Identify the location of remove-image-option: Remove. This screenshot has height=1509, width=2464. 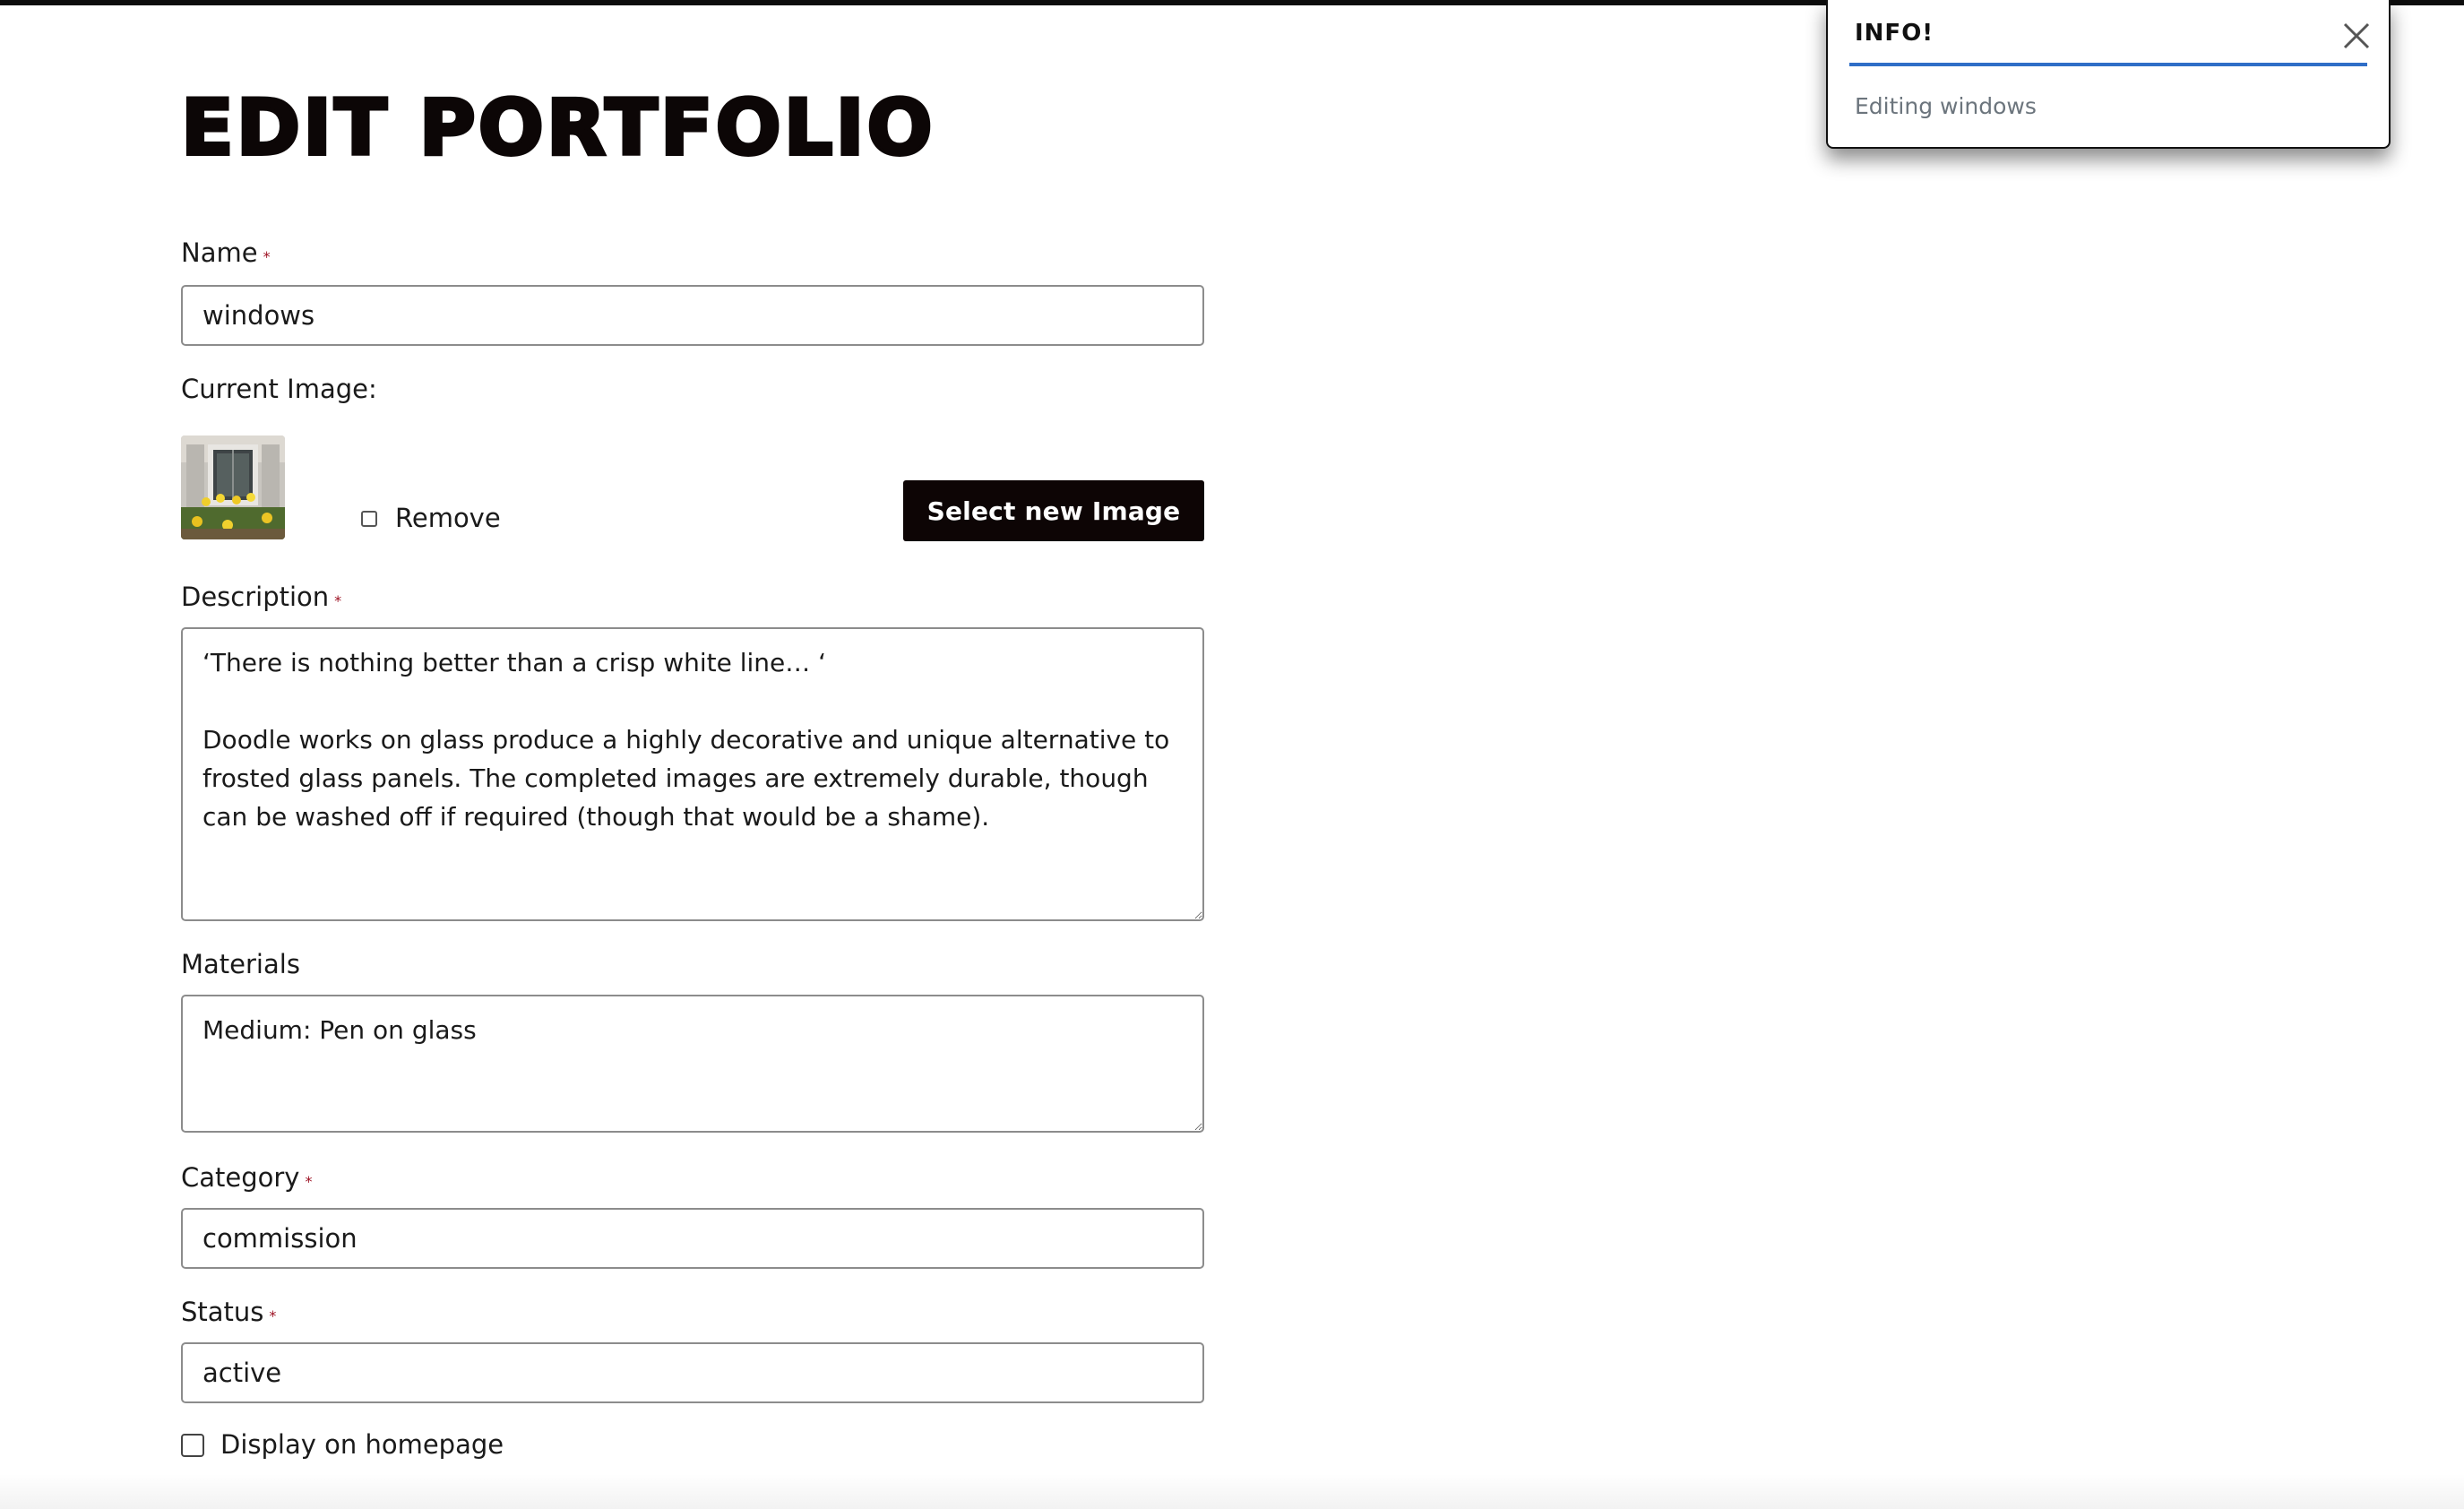
(431, 518).